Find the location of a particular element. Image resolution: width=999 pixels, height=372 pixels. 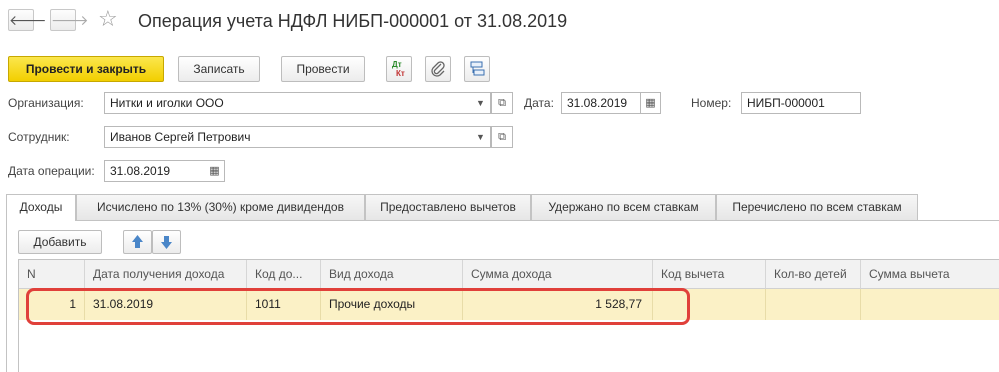

move-up-button is located at coordinates (137, 242).